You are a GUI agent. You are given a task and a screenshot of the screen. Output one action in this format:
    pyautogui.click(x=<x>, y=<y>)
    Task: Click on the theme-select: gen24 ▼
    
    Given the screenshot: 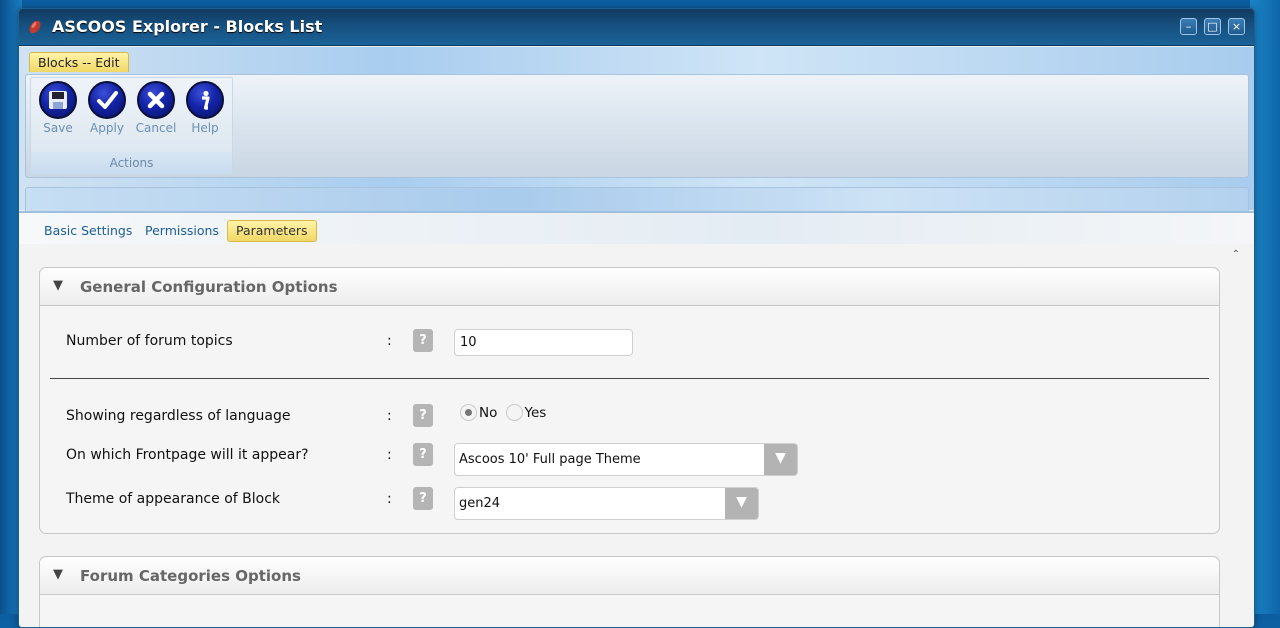 What is the action you would take?
    pyautogui.click(x=606, y=503)
    